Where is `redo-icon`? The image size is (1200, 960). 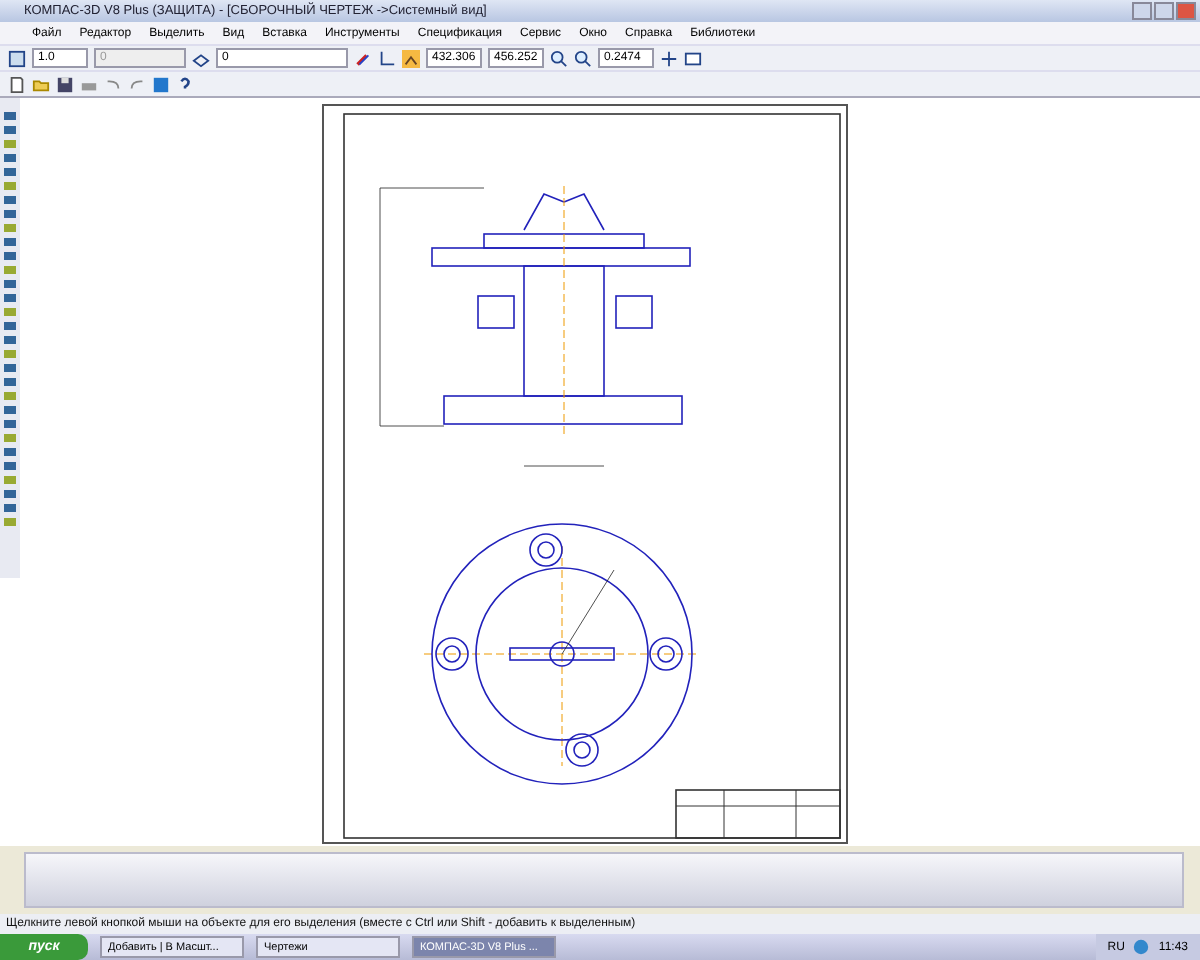 redo-icon is located at coordinates (137, 84).